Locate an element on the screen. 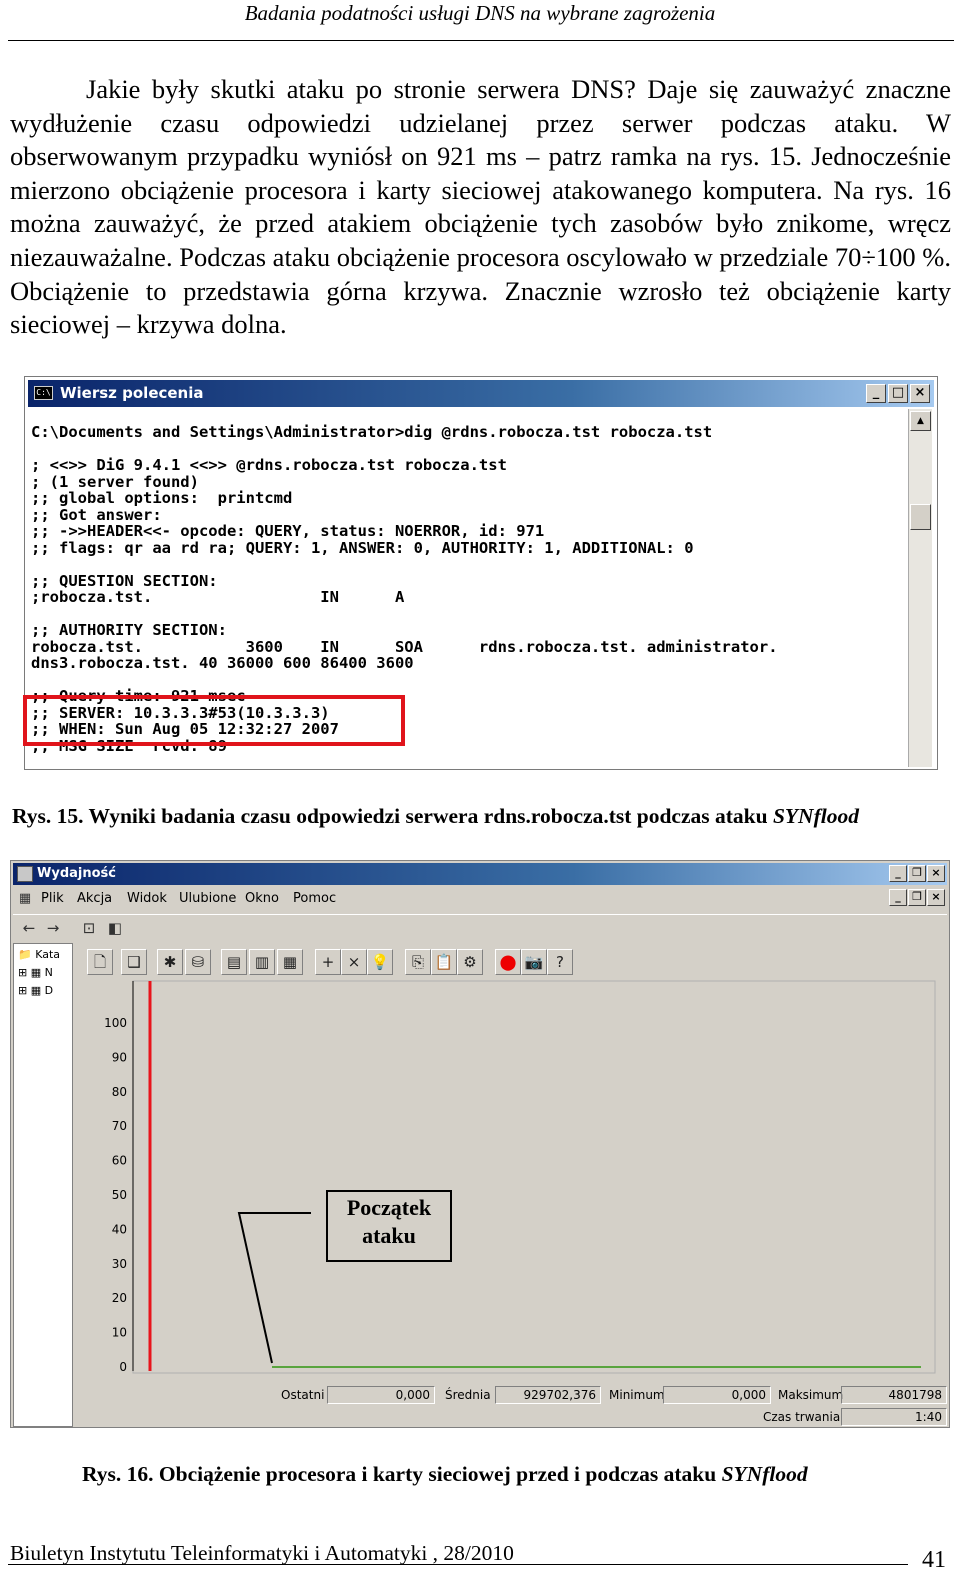 The height and width of the screenshot is (1574, 960). y-tick-label: 10 is located at coordinates (119, 1333).